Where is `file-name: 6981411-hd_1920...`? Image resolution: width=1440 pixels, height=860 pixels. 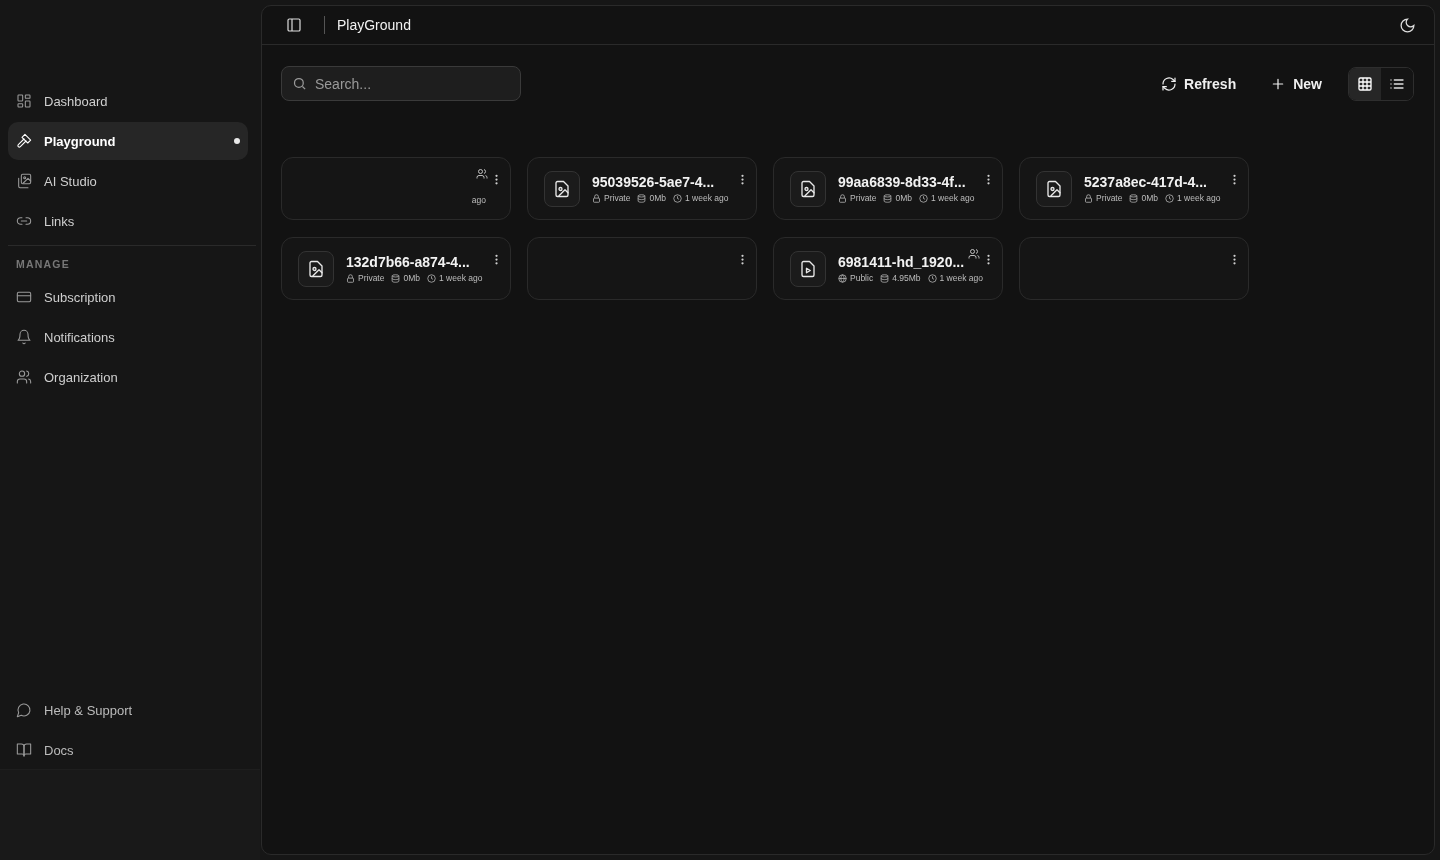
file-name: 6981411-hd_1920... is located at coordinates (902, 262).